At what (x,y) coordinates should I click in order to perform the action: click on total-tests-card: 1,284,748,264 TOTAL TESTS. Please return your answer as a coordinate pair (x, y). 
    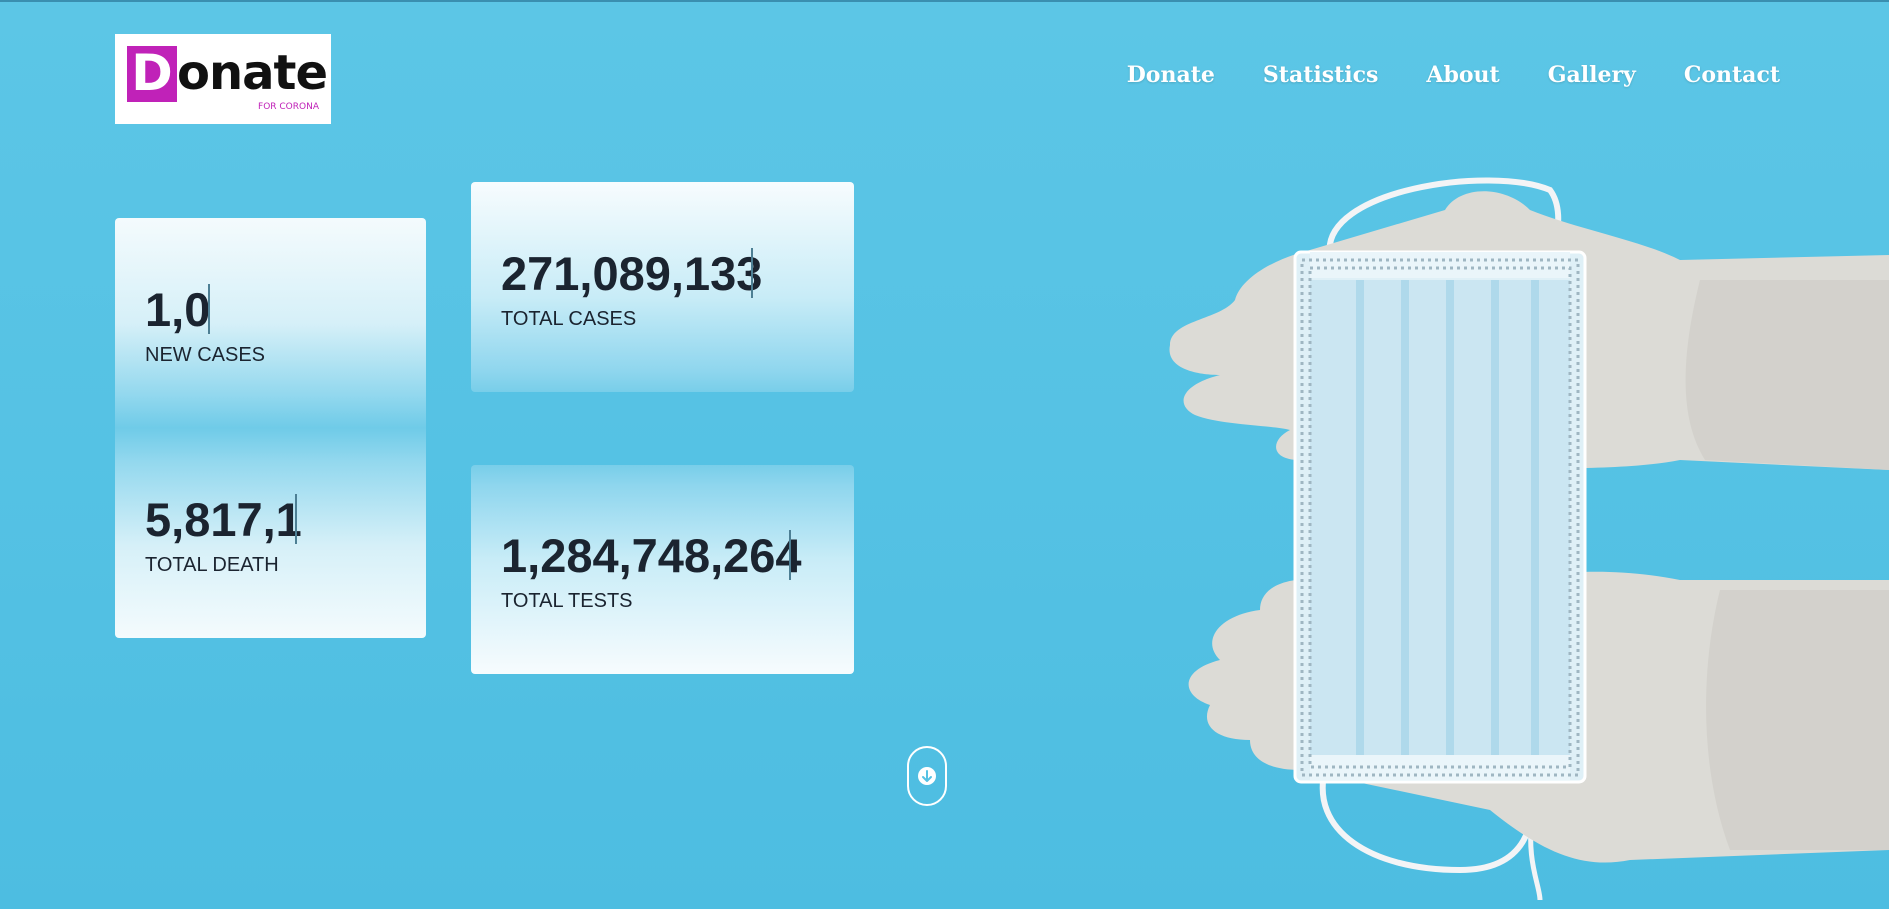
    Looking at the image, I should click on (662, 569).